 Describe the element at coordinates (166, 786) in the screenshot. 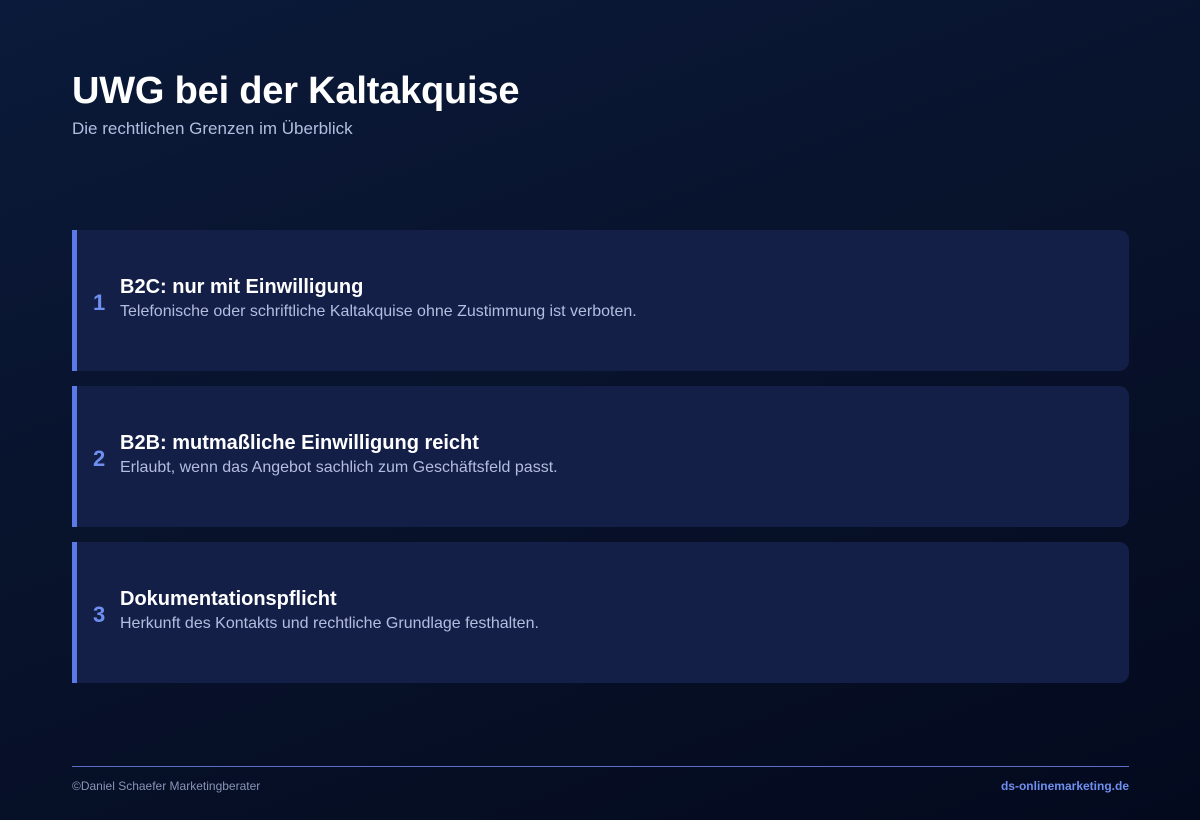

I see `footer-copyright: ©Daniel Schaefer Marketingberater` at that location.